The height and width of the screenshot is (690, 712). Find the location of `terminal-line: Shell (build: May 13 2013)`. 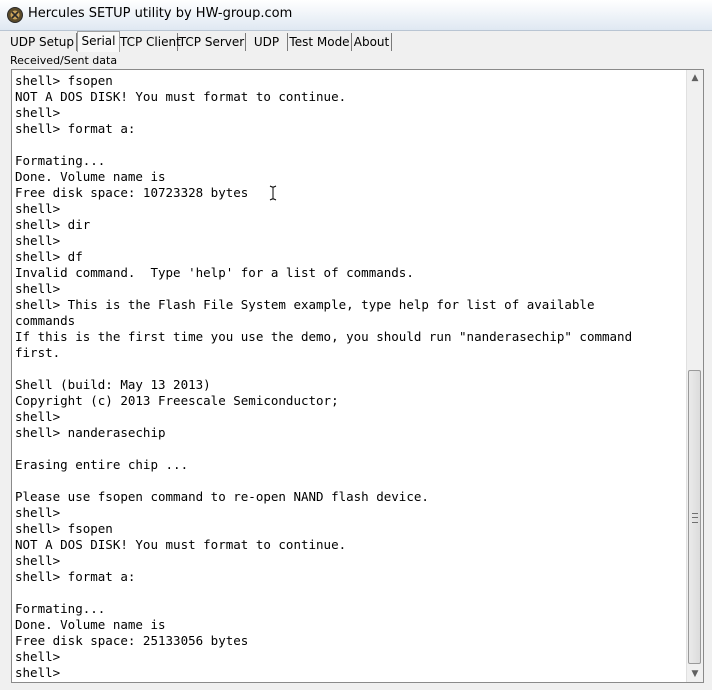

terminal-line: Shell (build: May 13 2013) is located at coordinates (113, 384).